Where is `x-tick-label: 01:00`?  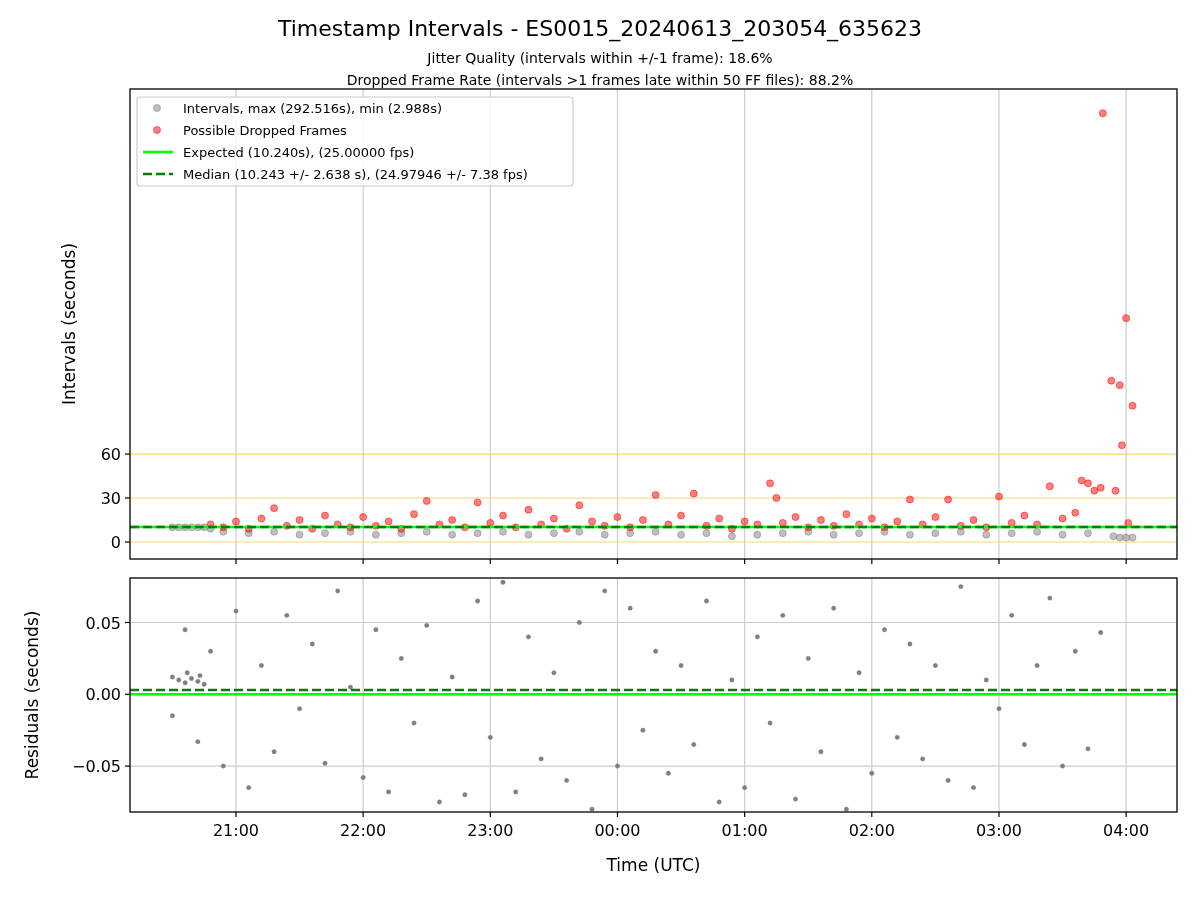 x-tick-label: 01:00 is located at coordinates (744, 830).